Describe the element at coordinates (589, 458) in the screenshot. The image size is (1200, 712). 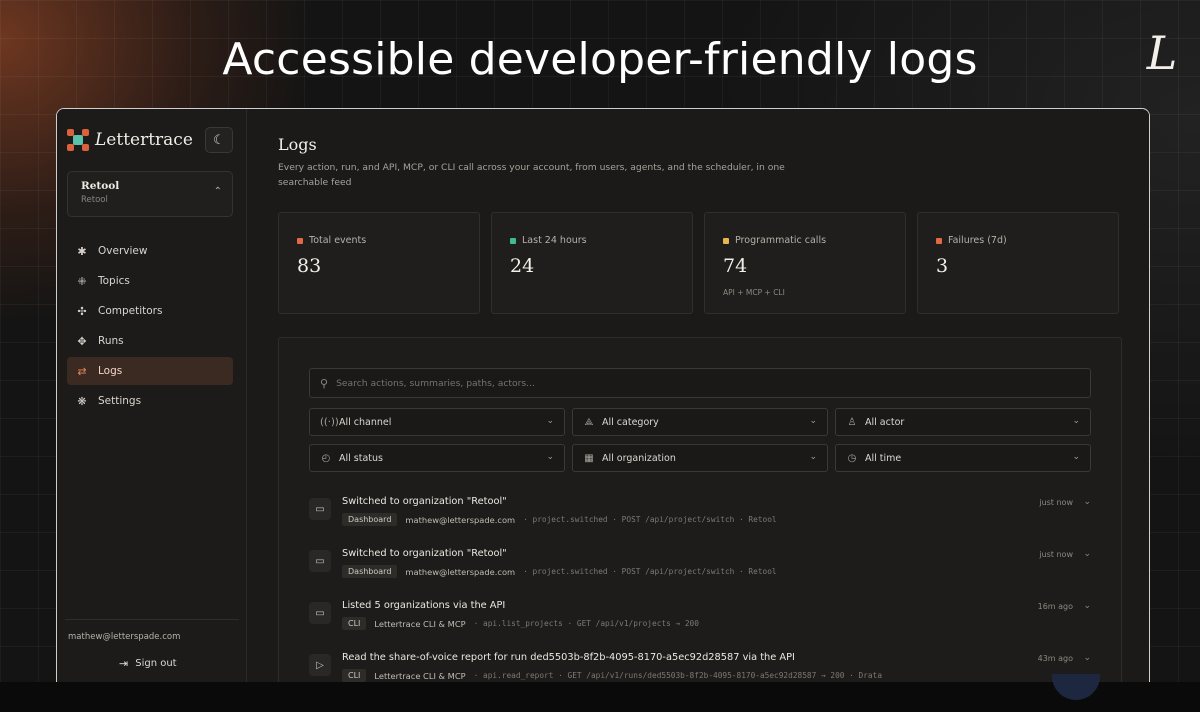
I see `organization-icon: ▦` at that location.